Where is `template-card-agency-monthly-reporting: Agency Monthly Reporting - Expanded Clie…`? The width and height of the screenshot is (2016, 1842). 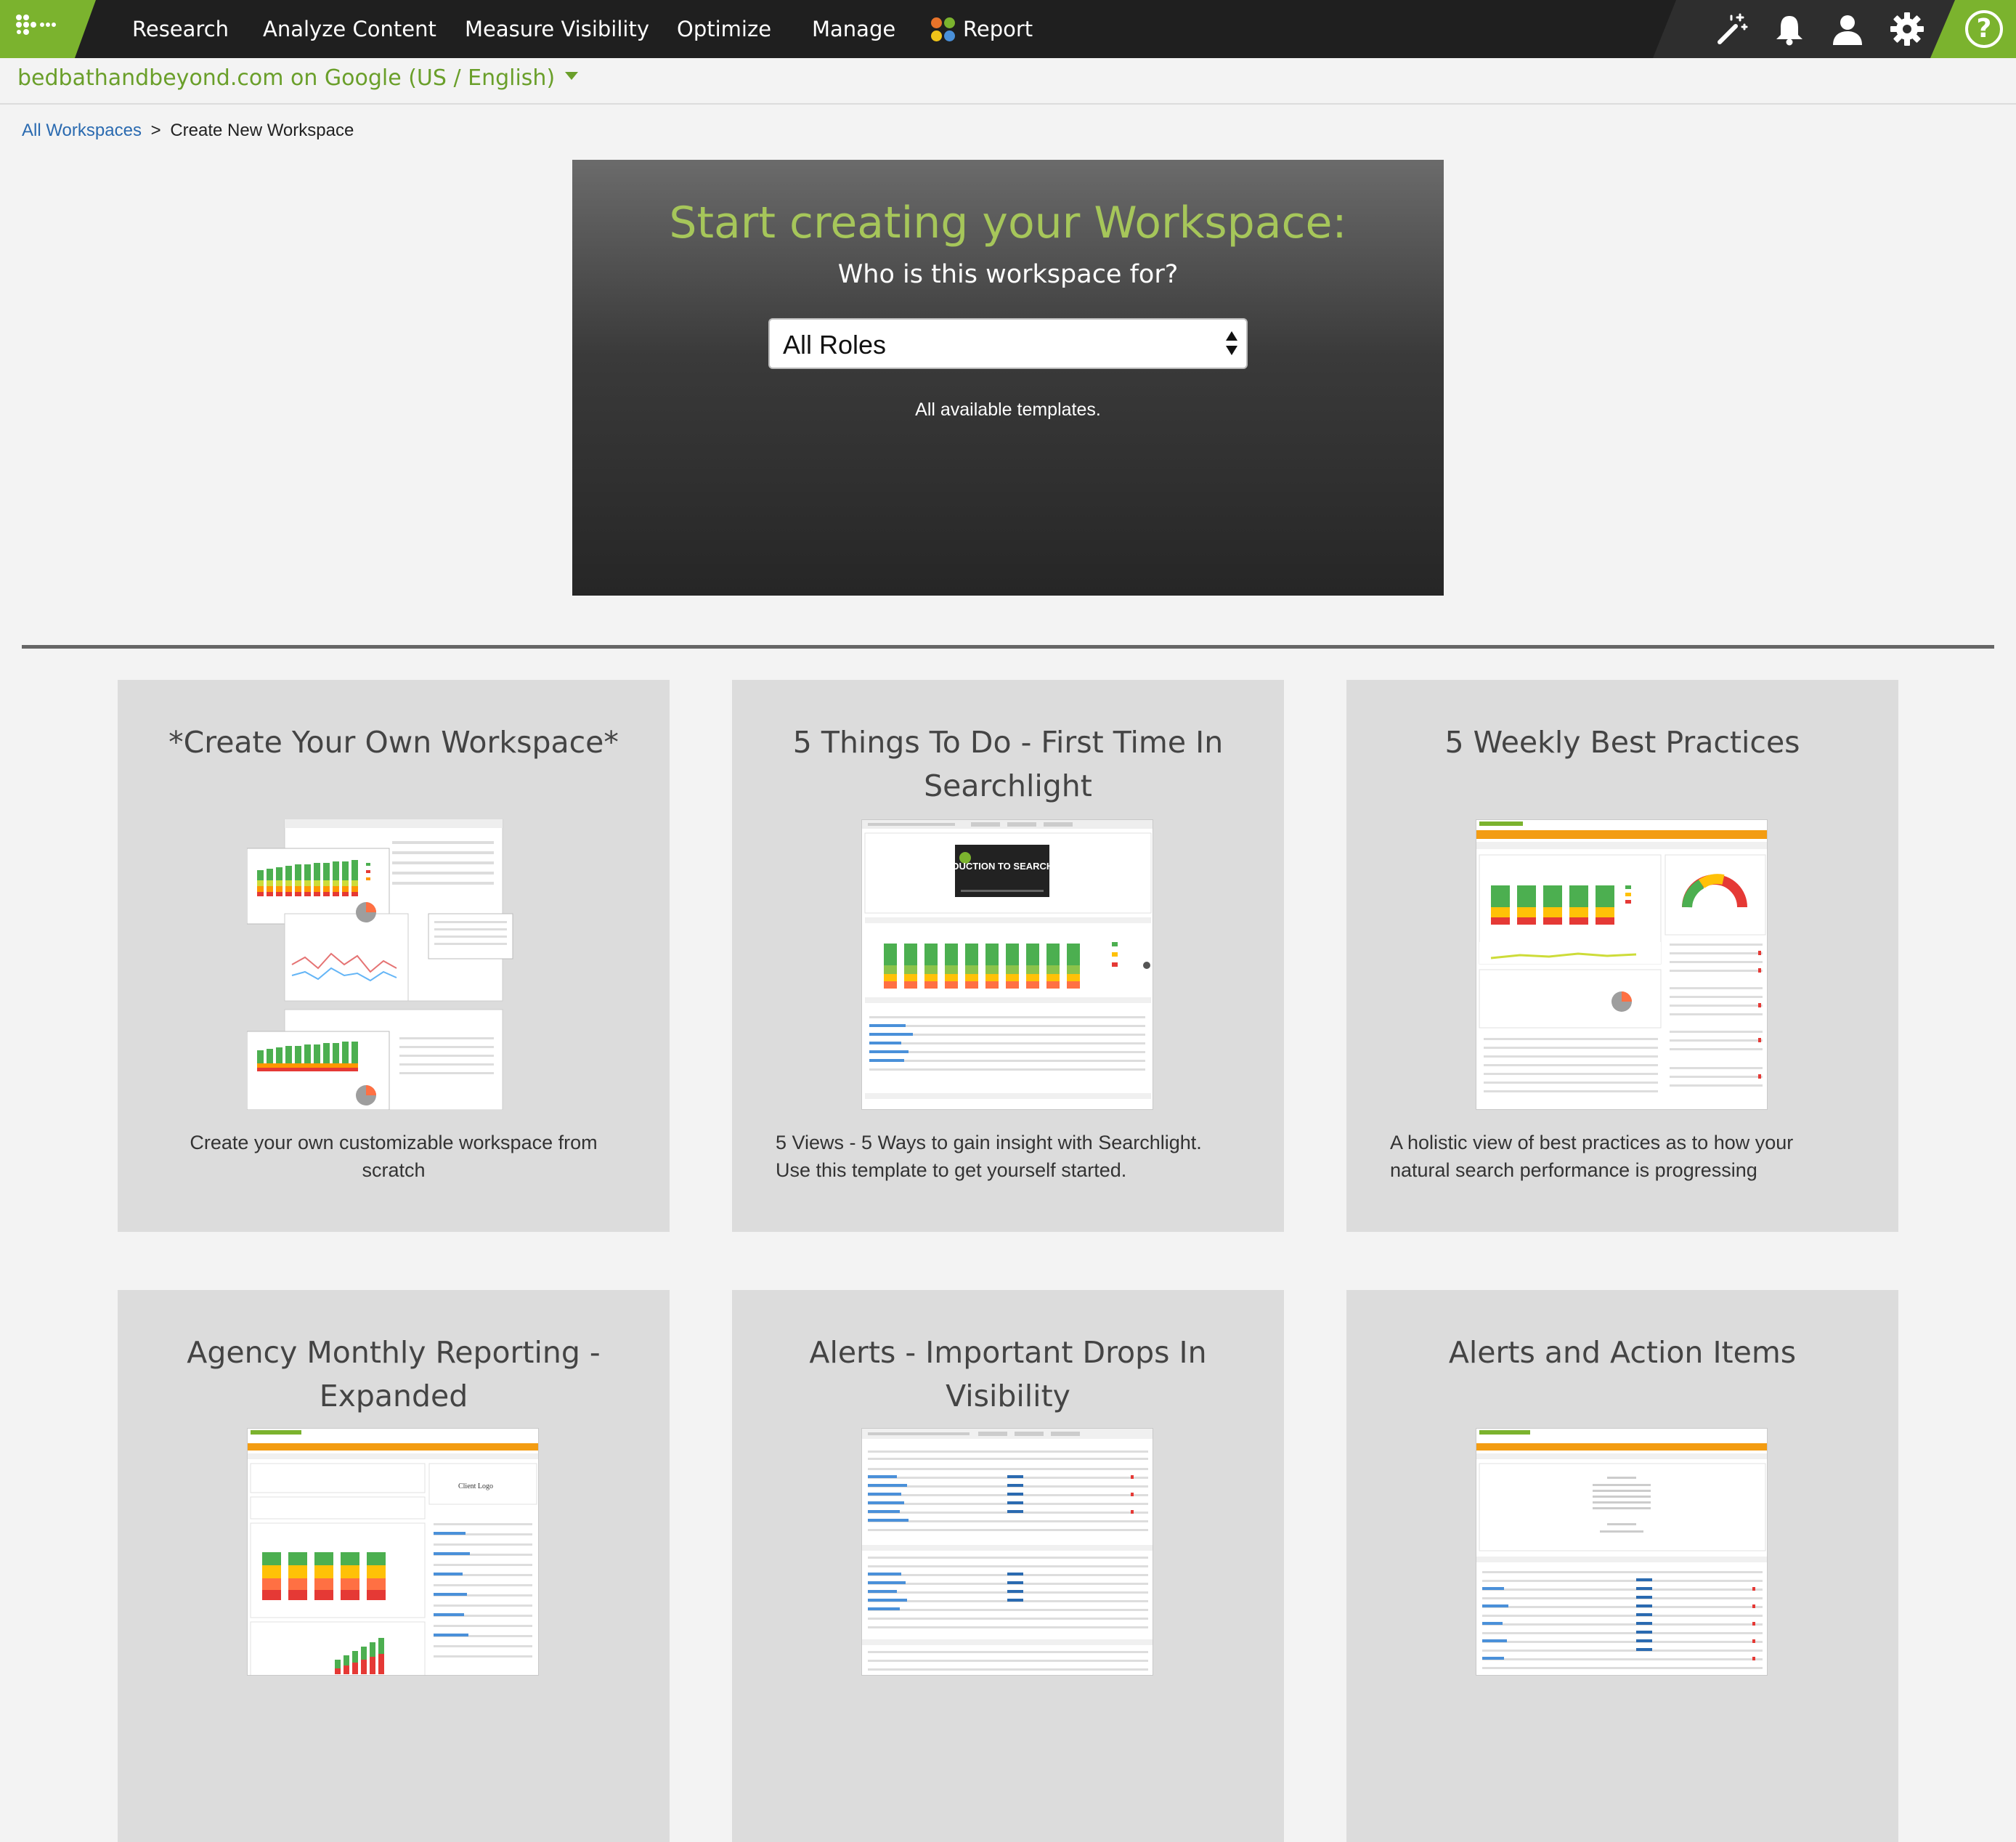
template-card-agency-monthly-reporting: Agency Monthly Reporting - Expanded Clie… is located at coordinates (394, 1566).